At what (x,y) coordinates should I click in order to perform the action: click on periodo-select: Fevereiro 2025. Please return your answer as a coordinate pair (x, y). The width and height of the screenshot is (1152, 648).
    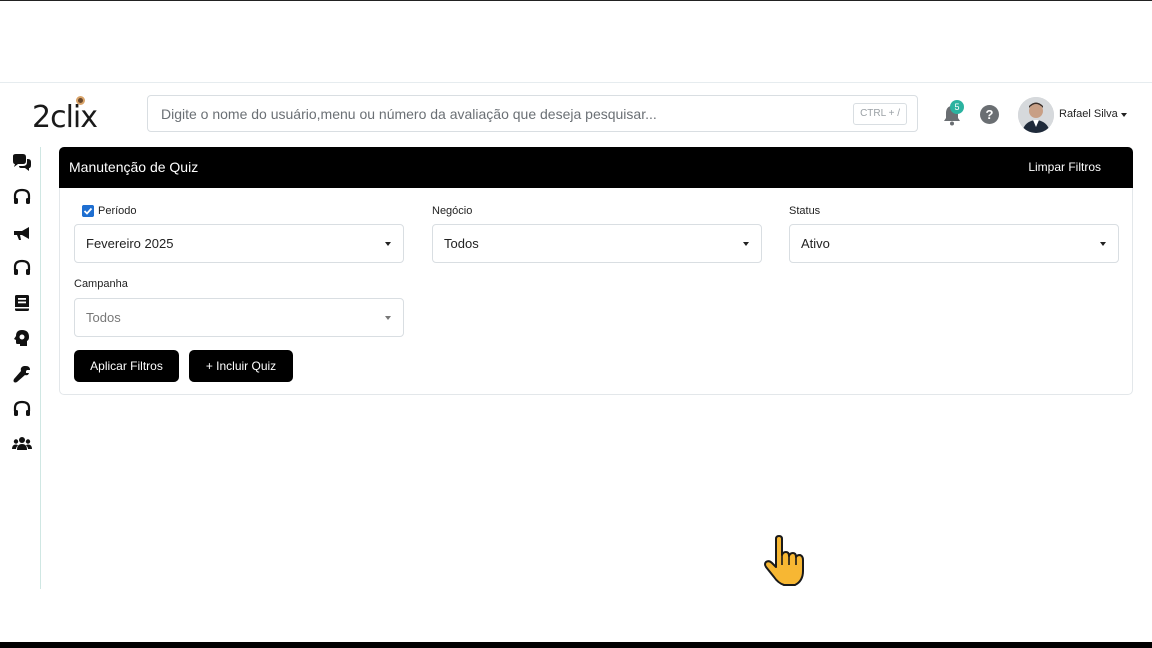
    Looking at the image, I should click on (239, 243).